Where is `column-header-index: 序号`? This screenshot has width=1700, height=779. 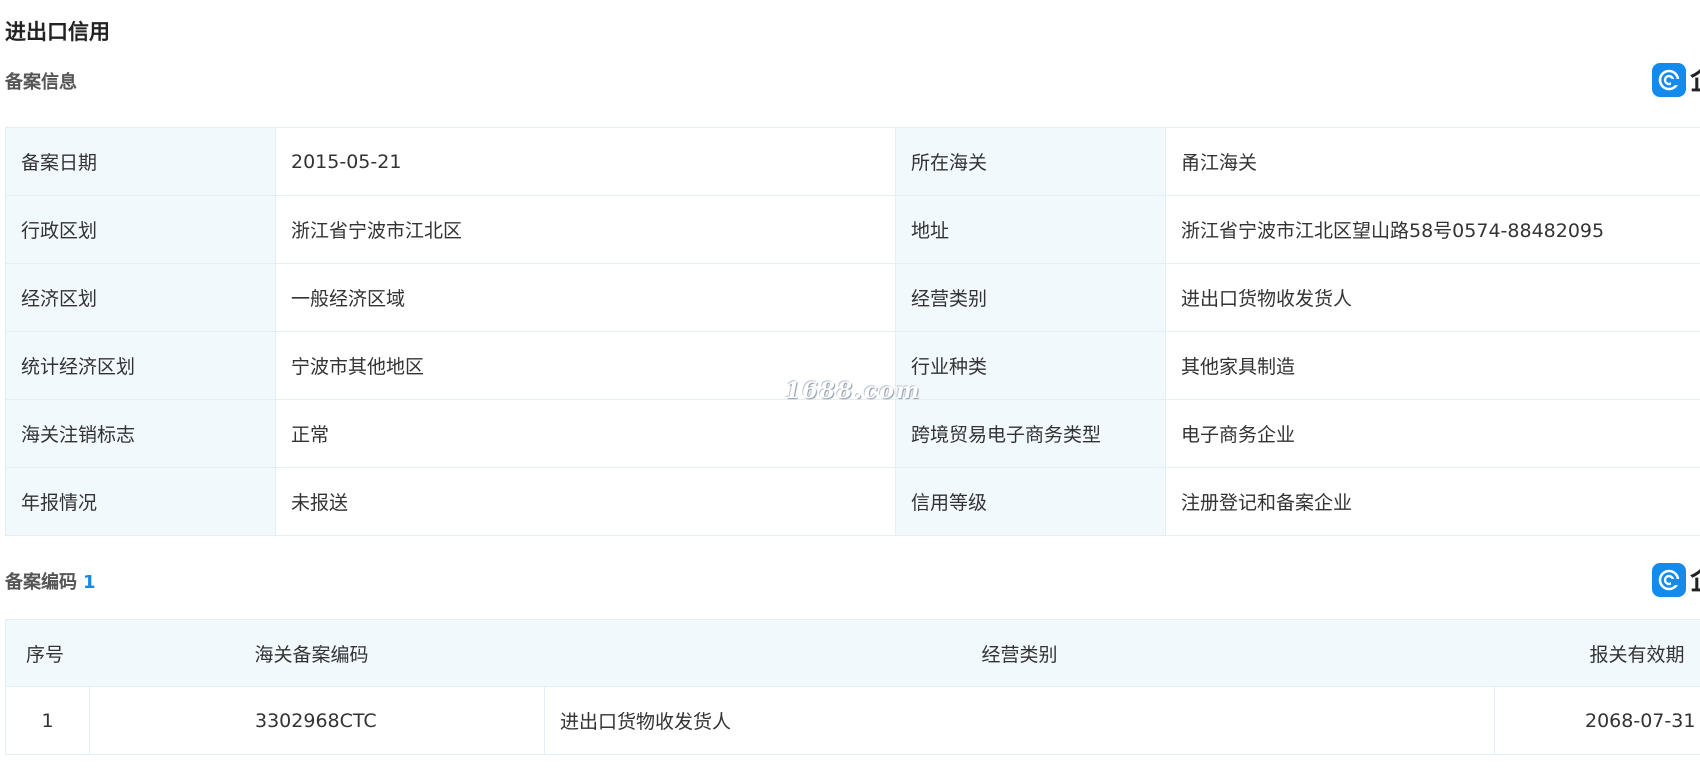 column-header-index: 序号 is located at coordinates (47, 653).